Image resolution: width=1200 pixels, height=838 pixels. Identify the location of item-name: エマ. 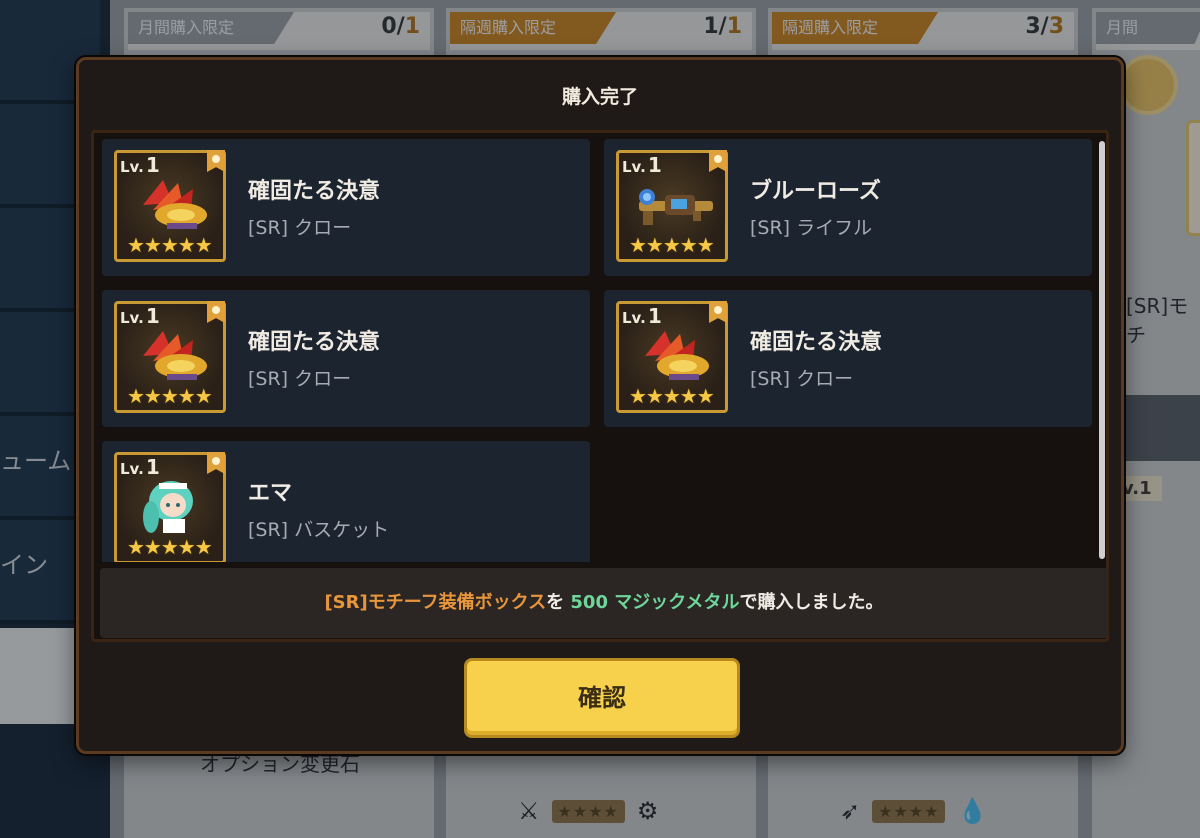
(270, 493).